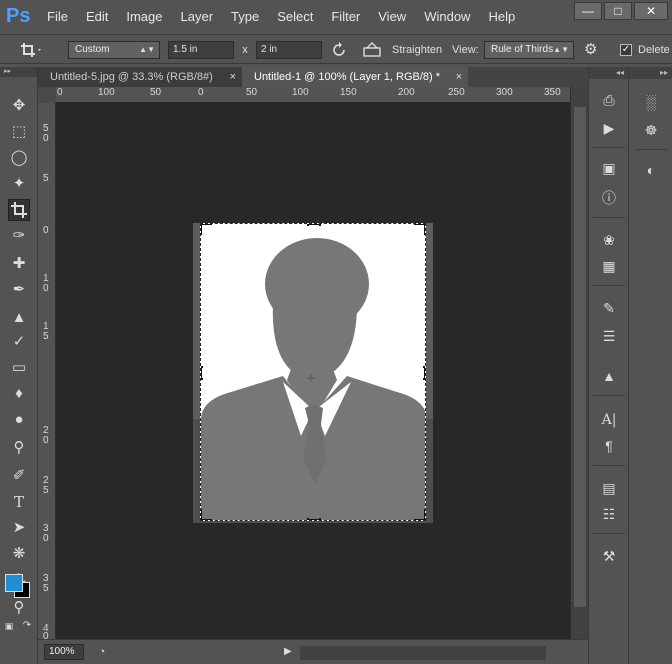  What do you see at coordinates (19, 476) in the screenshot?
I see `pen-icon: ✐` at bounding box center [19, 476].